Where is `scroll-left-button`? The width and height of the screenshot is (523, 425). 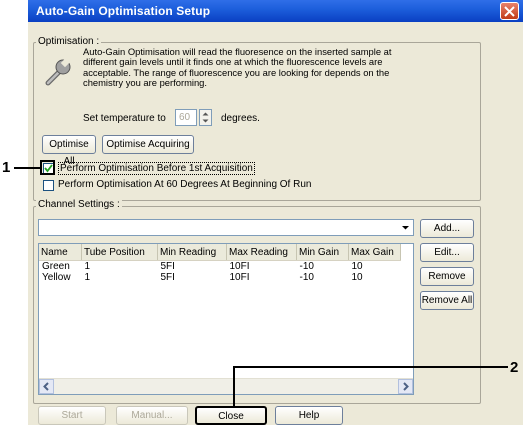 scroll-left-button is located at coordinates (46, 386).